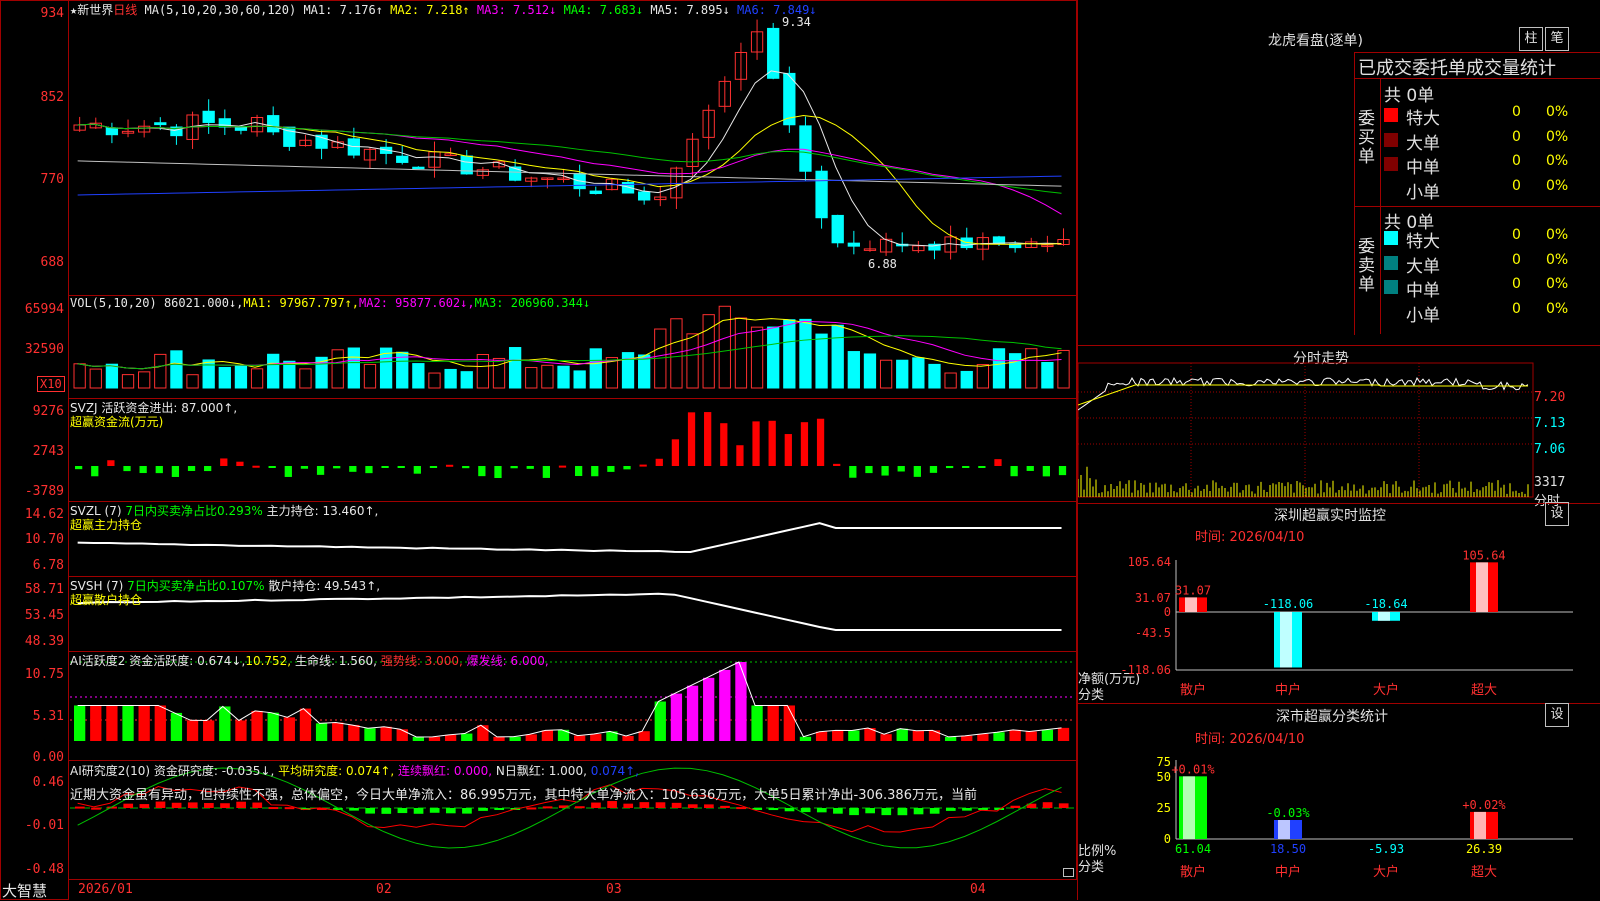 This screenshot has height=901, width=1600. Describe the element at coordinates (1484, 849) in the screenshot. I see `class-value-label: 26.39` at that location.